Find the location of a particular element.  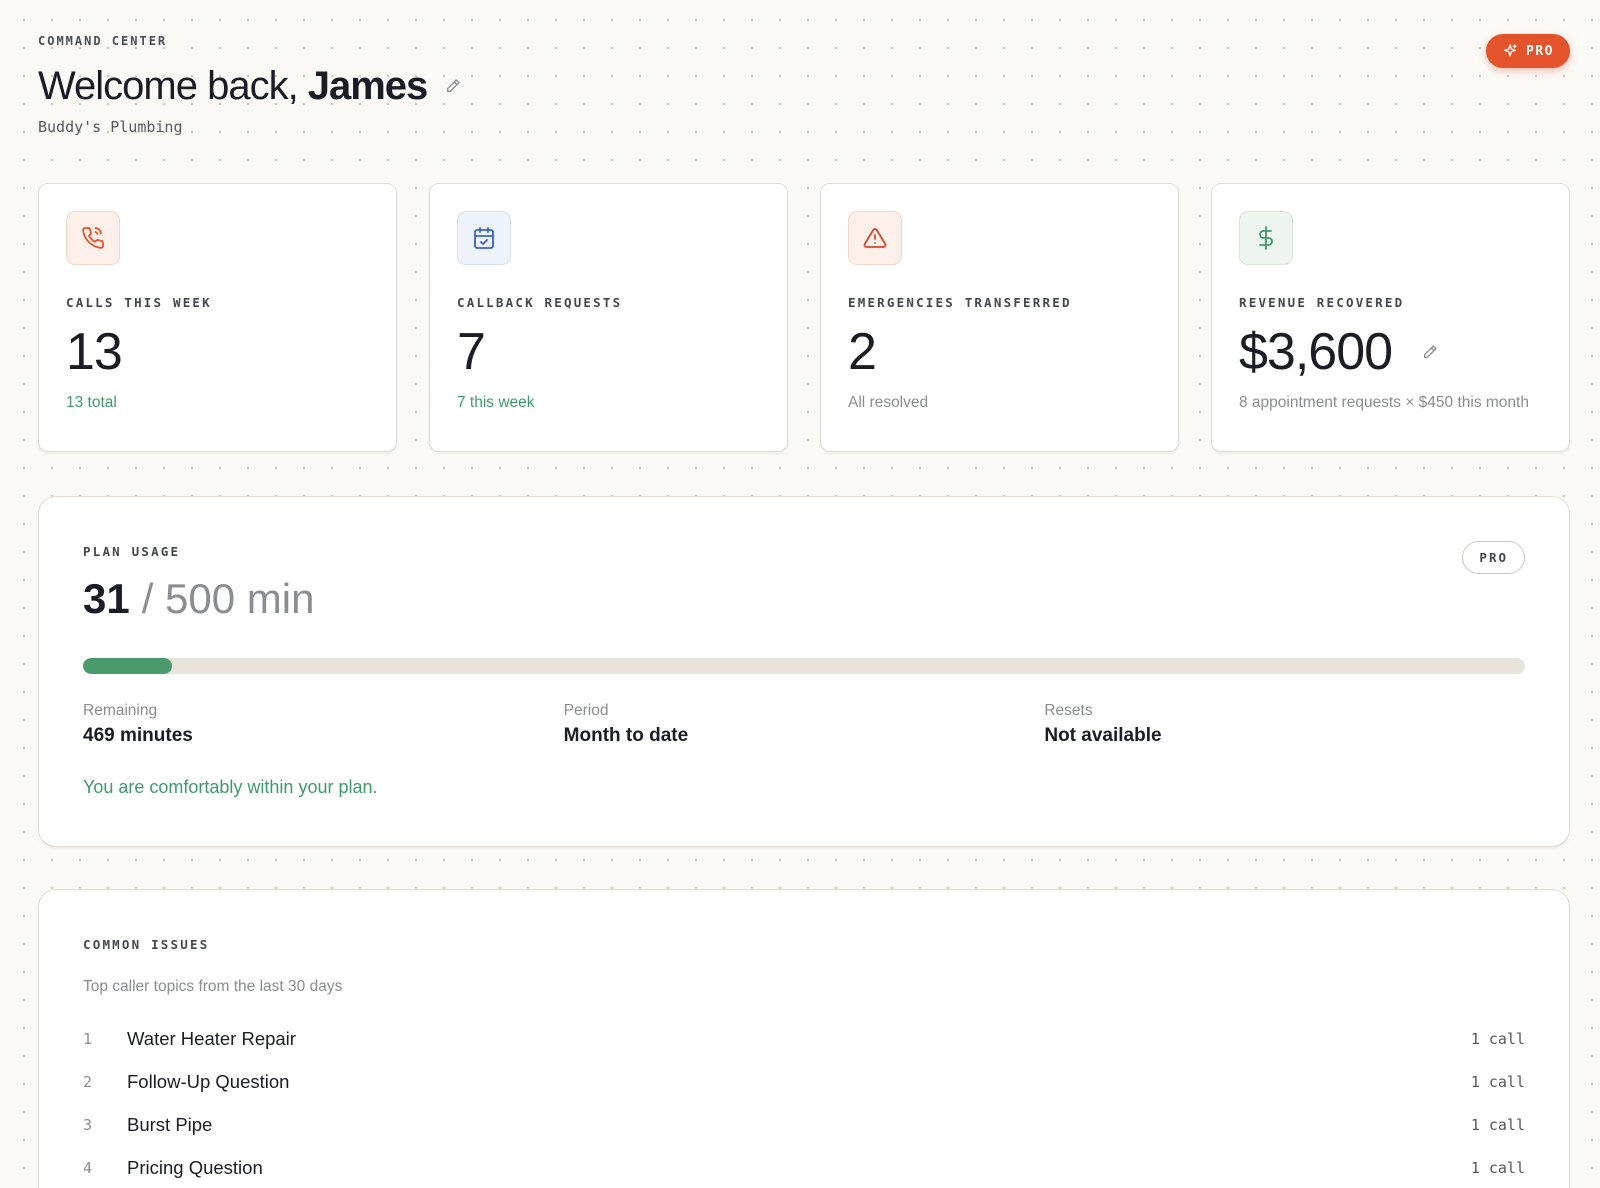

stat-label: Remaining is located at coordinates (120, 710).